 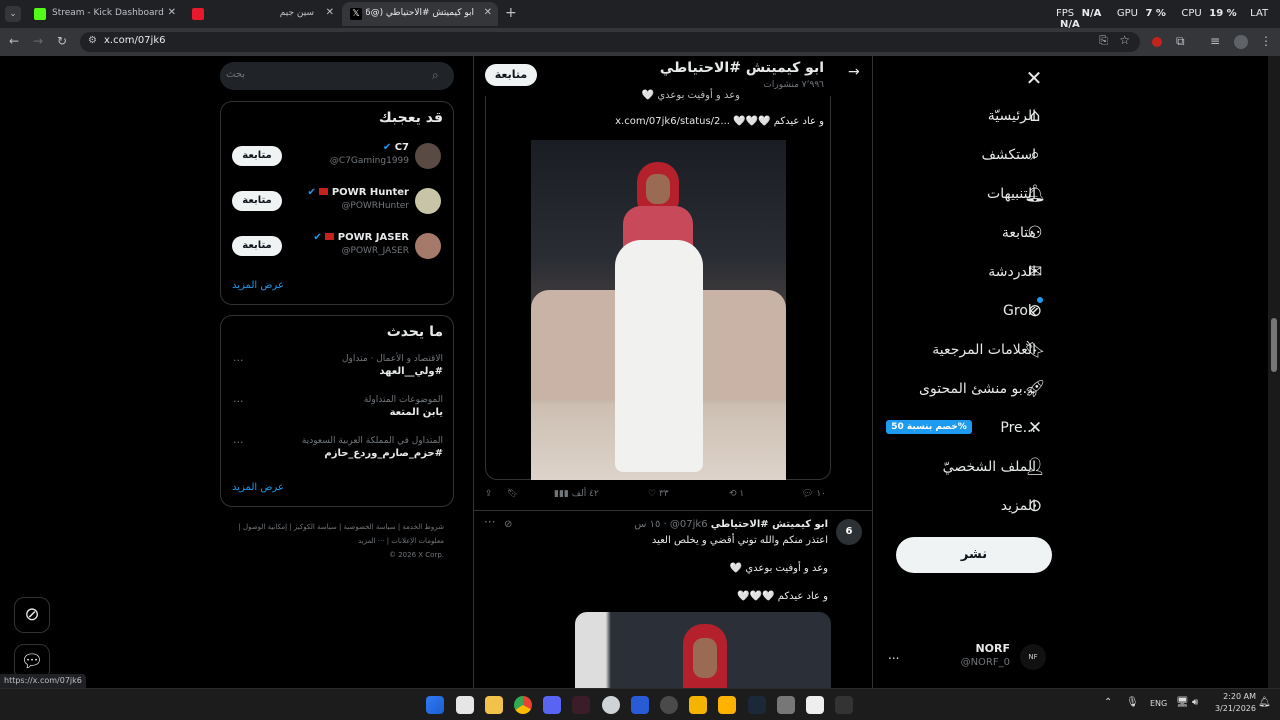 What do you see at coordinates (1034, 78) in the screenshot?
I see `x-logo-icon: ✕` at bounding box center [1034, 78].